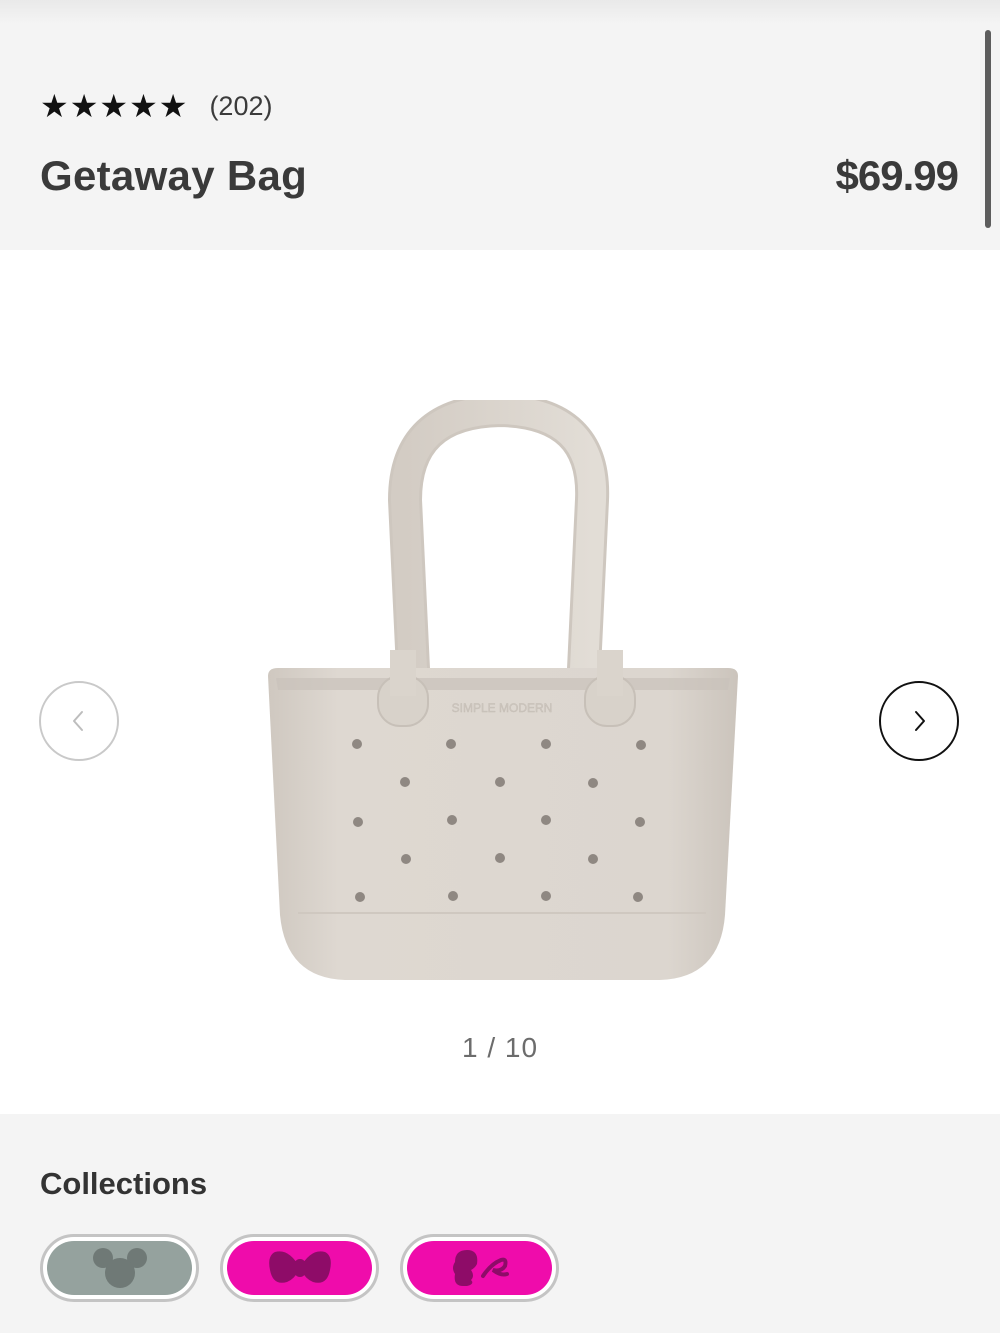 The height and width of the screenshot is (1333, 1000). I want to click on collection-minnie-button, so click(299, 1268).